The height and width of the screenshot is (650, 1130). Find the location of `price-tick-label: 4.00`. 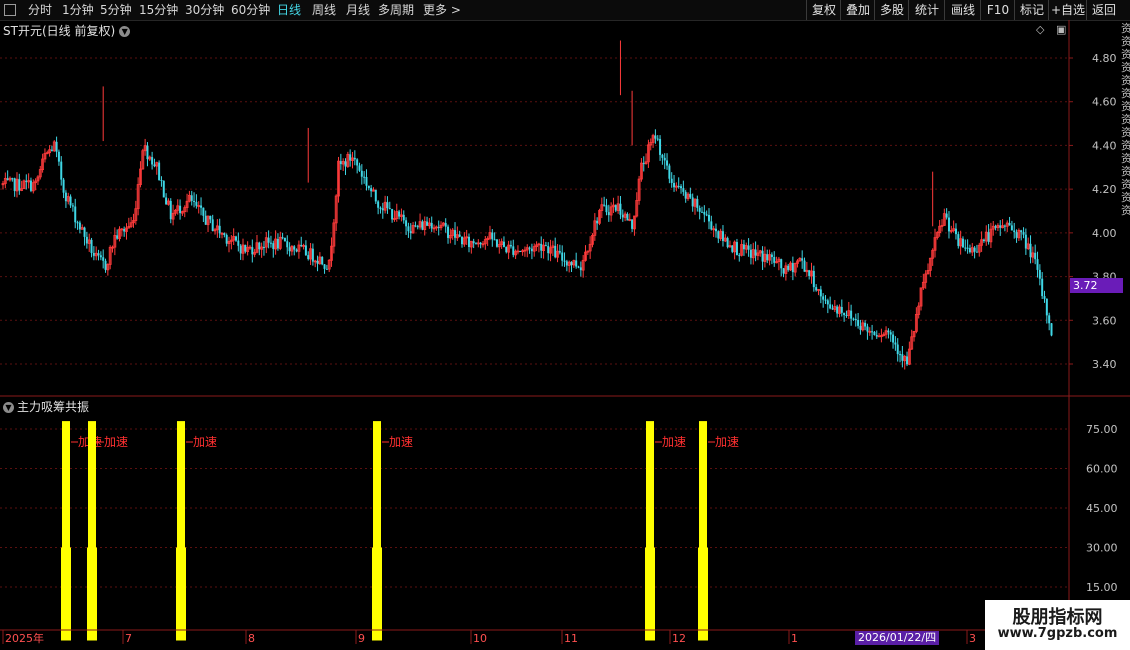

price-tick-label: 4.00 is located at coordinates (1104, 233).